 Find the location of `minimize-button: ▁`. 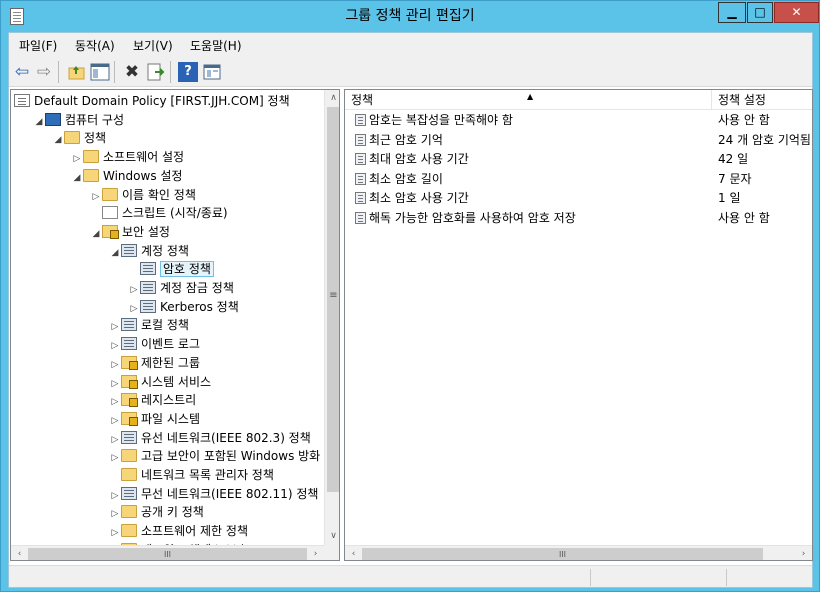

minimize-button: ▁ is located at coordinates (732, 12).